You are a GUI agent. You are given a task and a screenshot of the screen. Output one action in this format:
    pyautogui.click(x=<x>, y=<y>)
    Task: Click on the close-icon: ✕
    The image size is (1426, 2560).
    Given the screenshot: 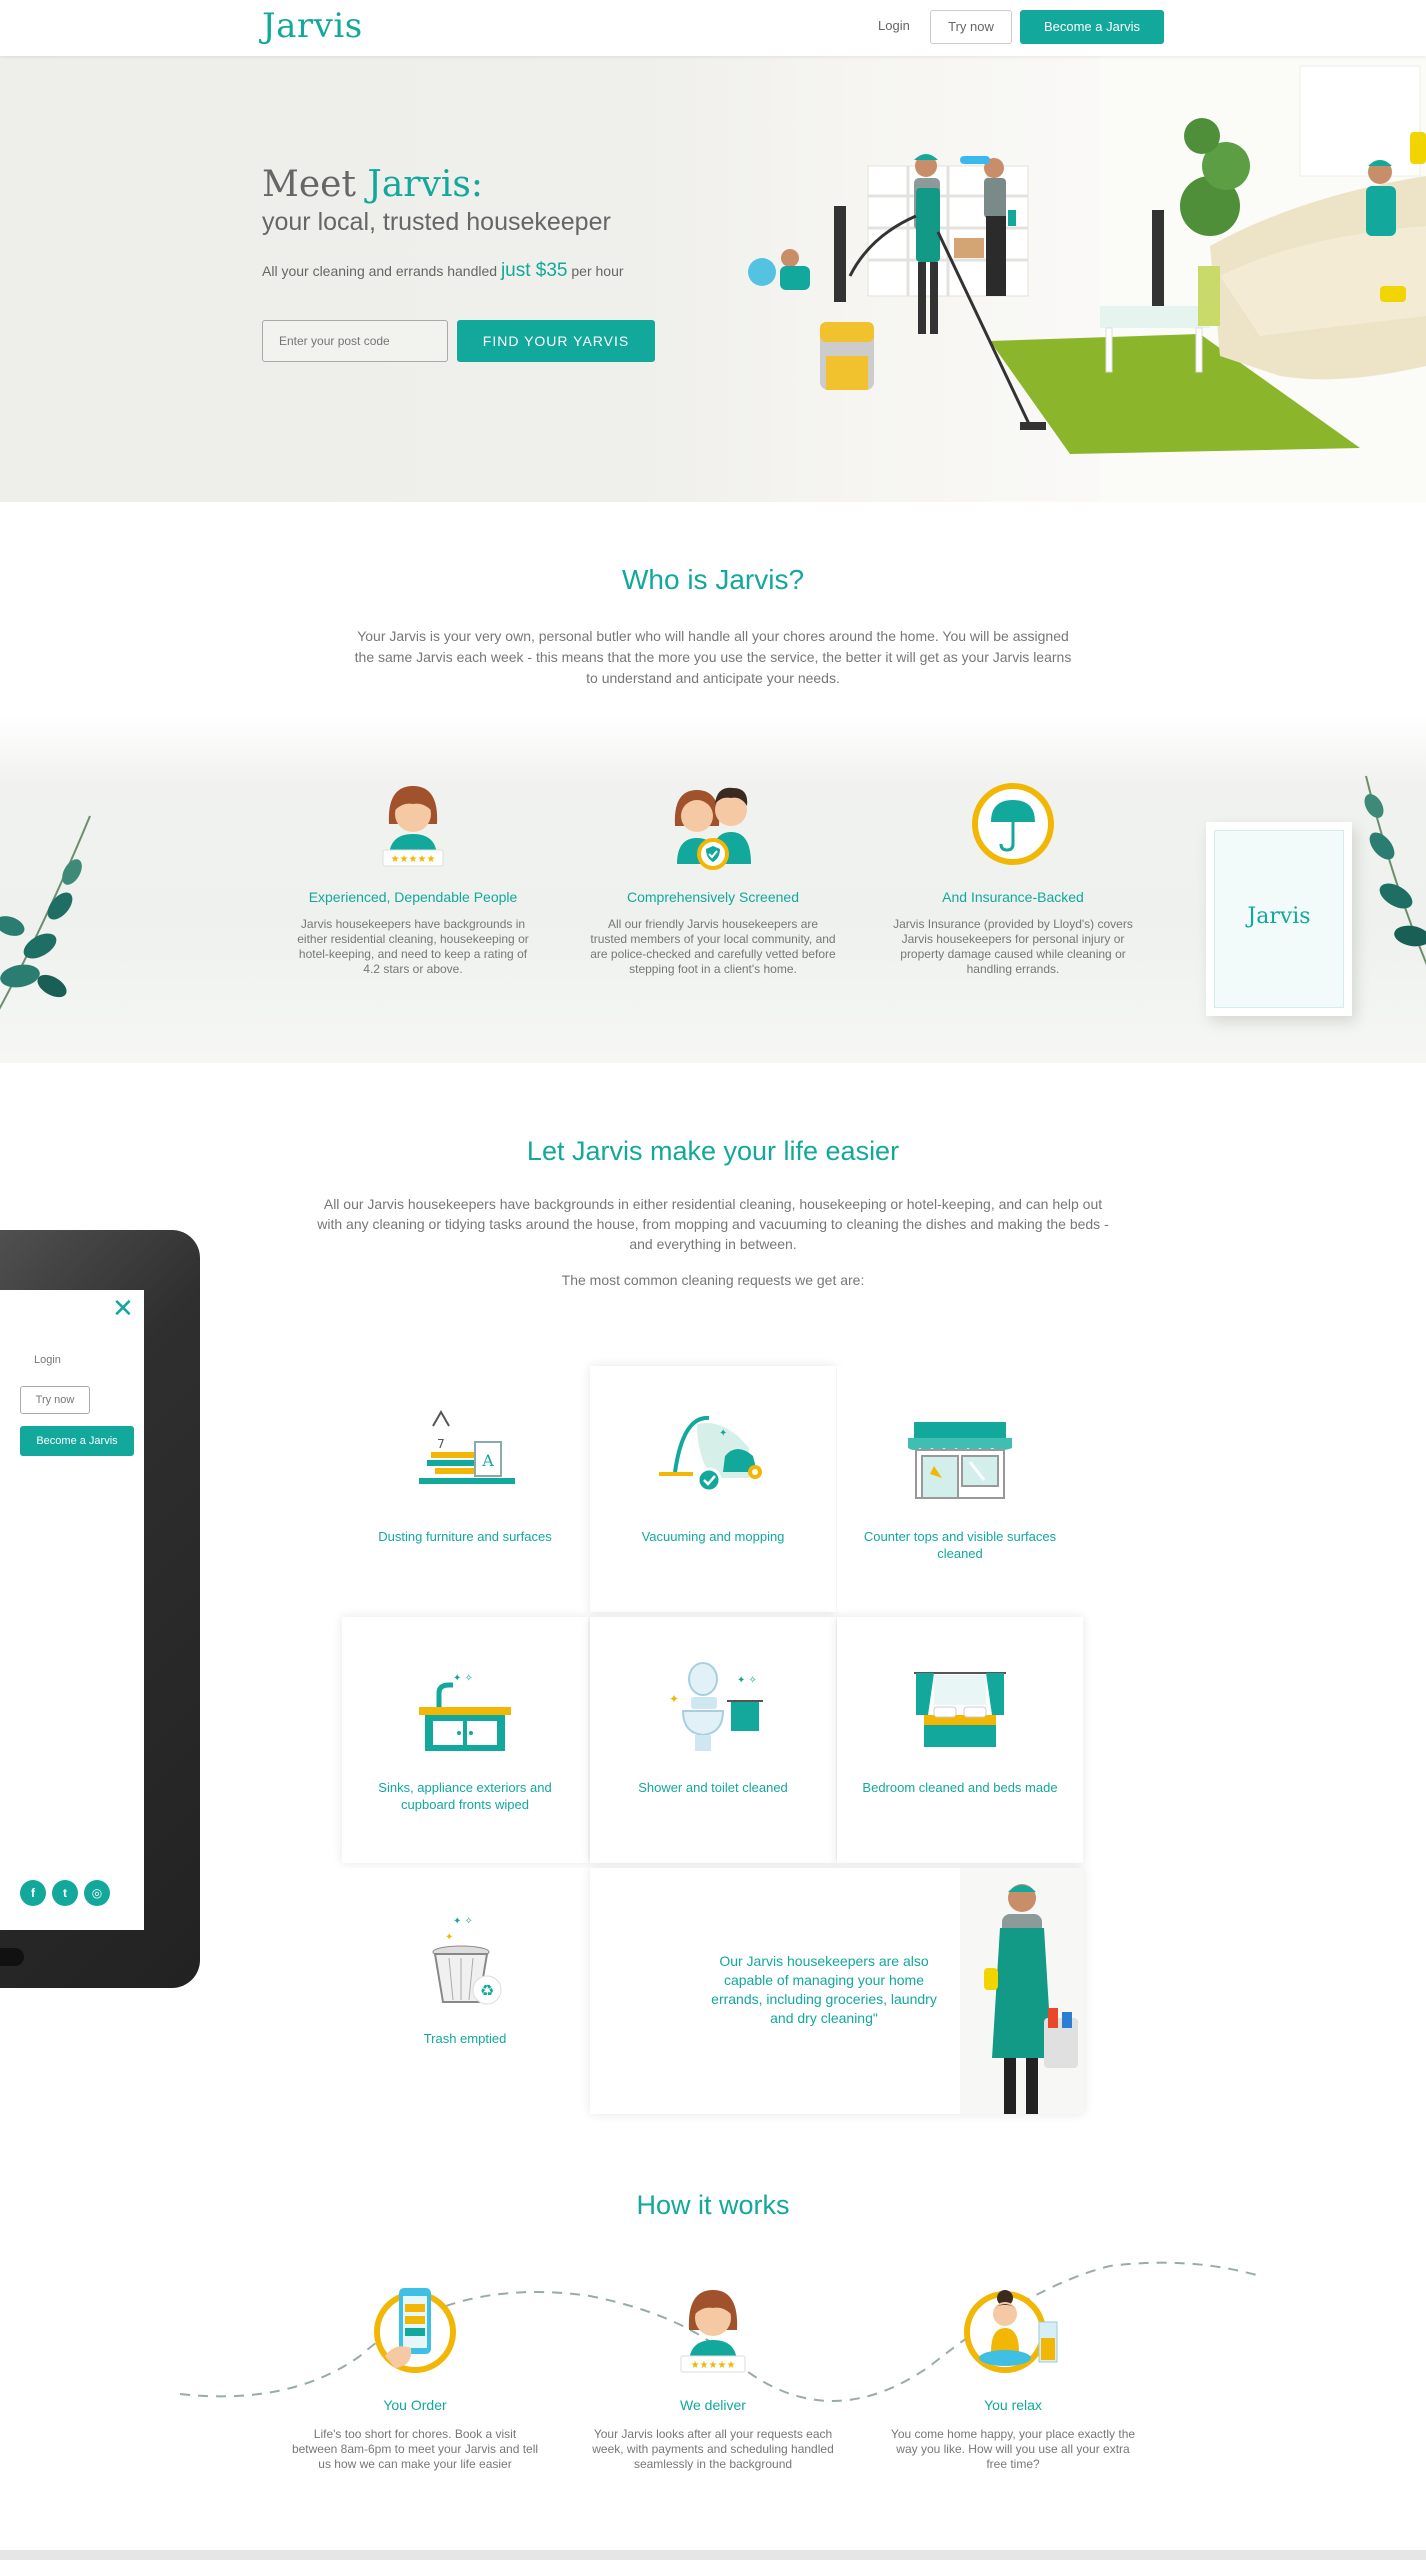 What is the action you would take?
    pyautogui.click(x=123, y=1309)
    